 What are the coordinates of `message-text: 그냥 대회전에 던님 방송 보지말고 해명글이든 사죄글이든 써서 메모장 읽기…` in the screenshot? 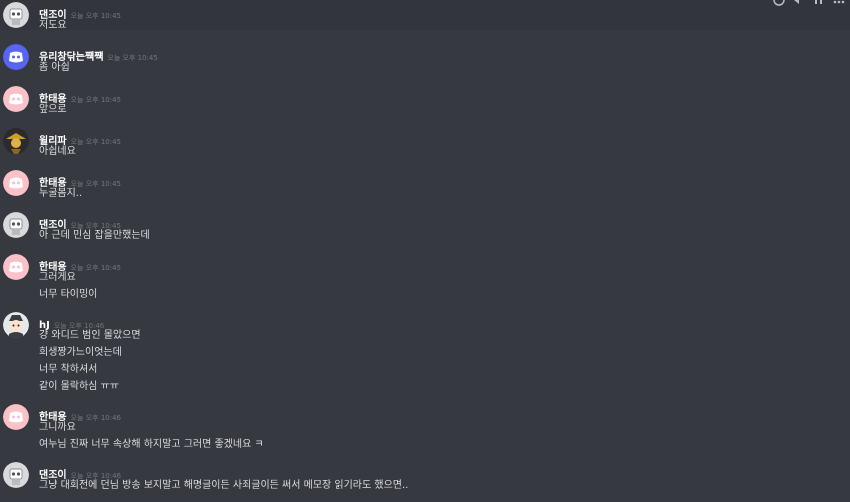 It's located at (224, 485).